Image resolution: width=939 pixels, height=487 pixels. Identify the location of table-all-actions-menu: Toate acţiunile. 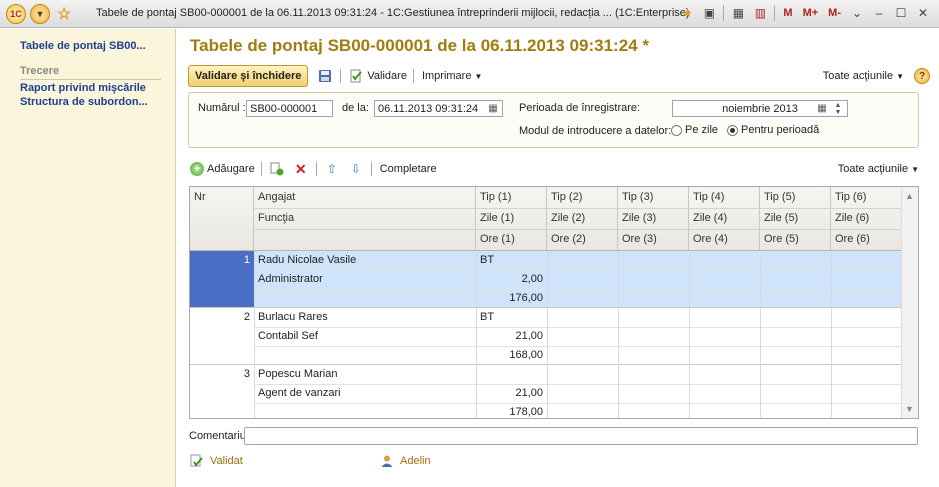
(873, 169).